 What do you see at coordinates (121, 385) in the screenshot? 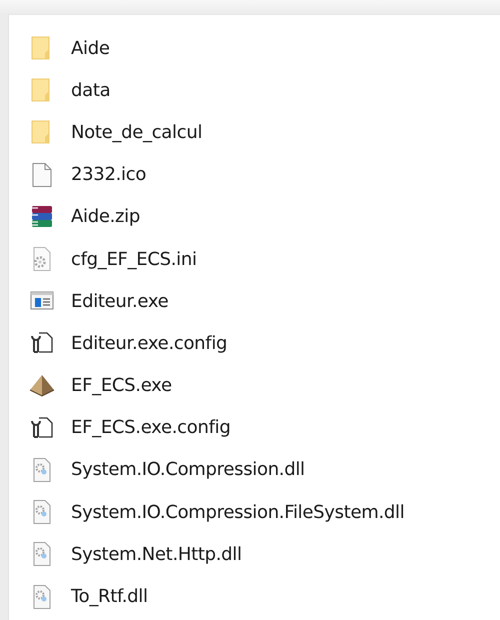
I see `file-name: EF_ECS.exe` at bounding box center [121, 385].